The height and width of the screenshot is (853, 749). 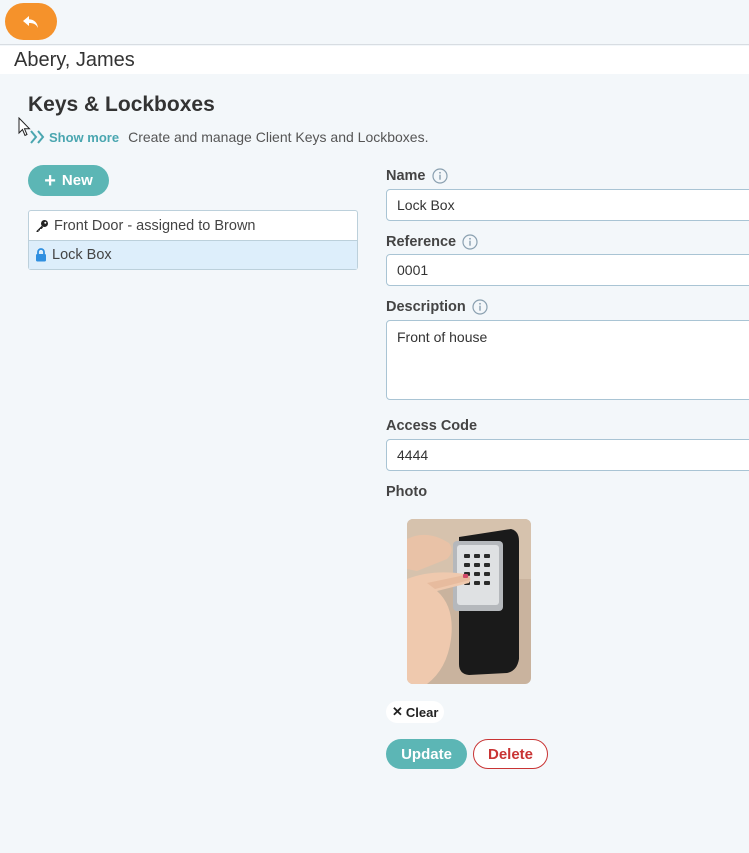 I want to click on access-code-label: Access Code, so click(x=431, y=426).